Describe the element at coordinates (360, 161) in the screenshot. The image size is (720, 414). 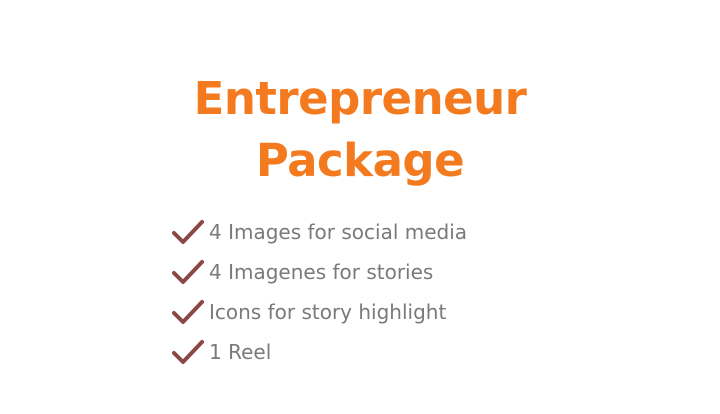
I see `package-title-line-2: Package` at that location.